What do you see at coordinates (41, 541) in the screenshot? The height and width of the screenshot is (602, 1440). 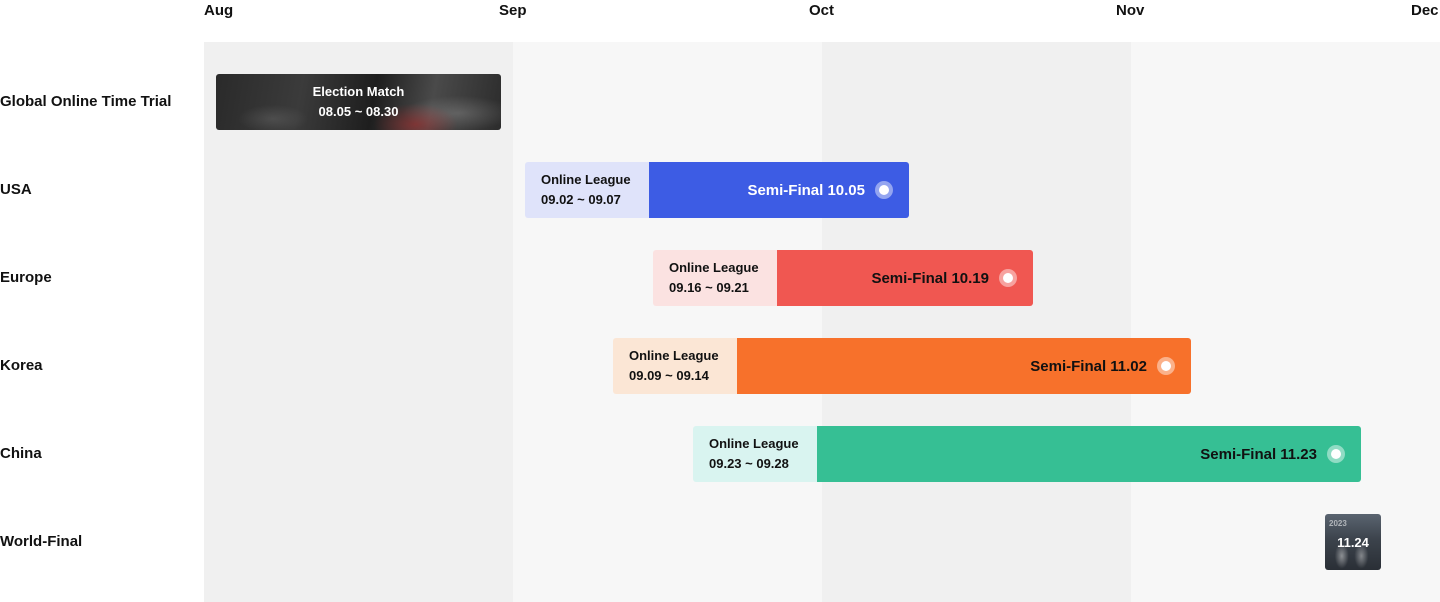 I see `row-label-world-final: World-Final` at bounding box center [41, 541].